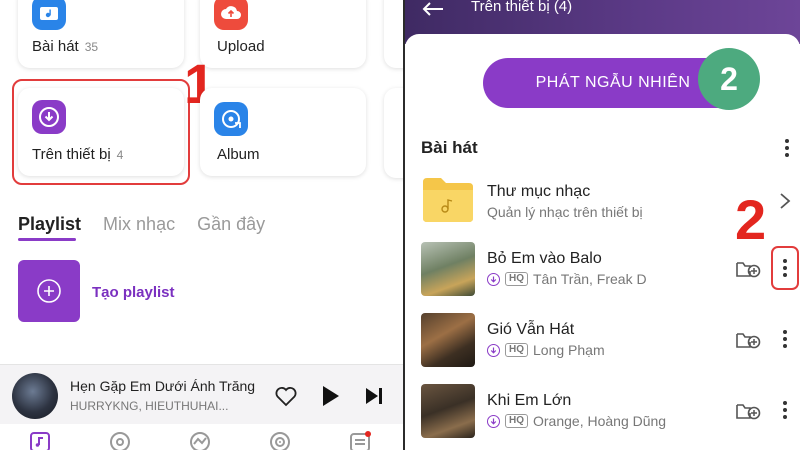  I want to click on music-folder-icon, so click(49, 15).